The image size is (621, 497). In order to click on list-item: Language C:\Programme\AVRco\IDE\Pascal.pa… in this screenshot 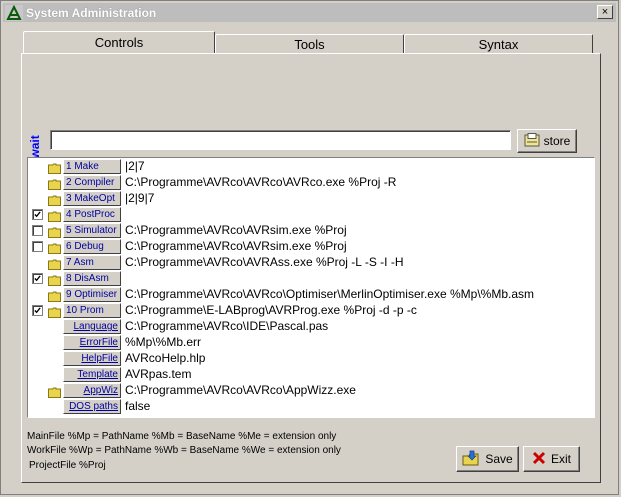, I will do `click(311, 327)`.